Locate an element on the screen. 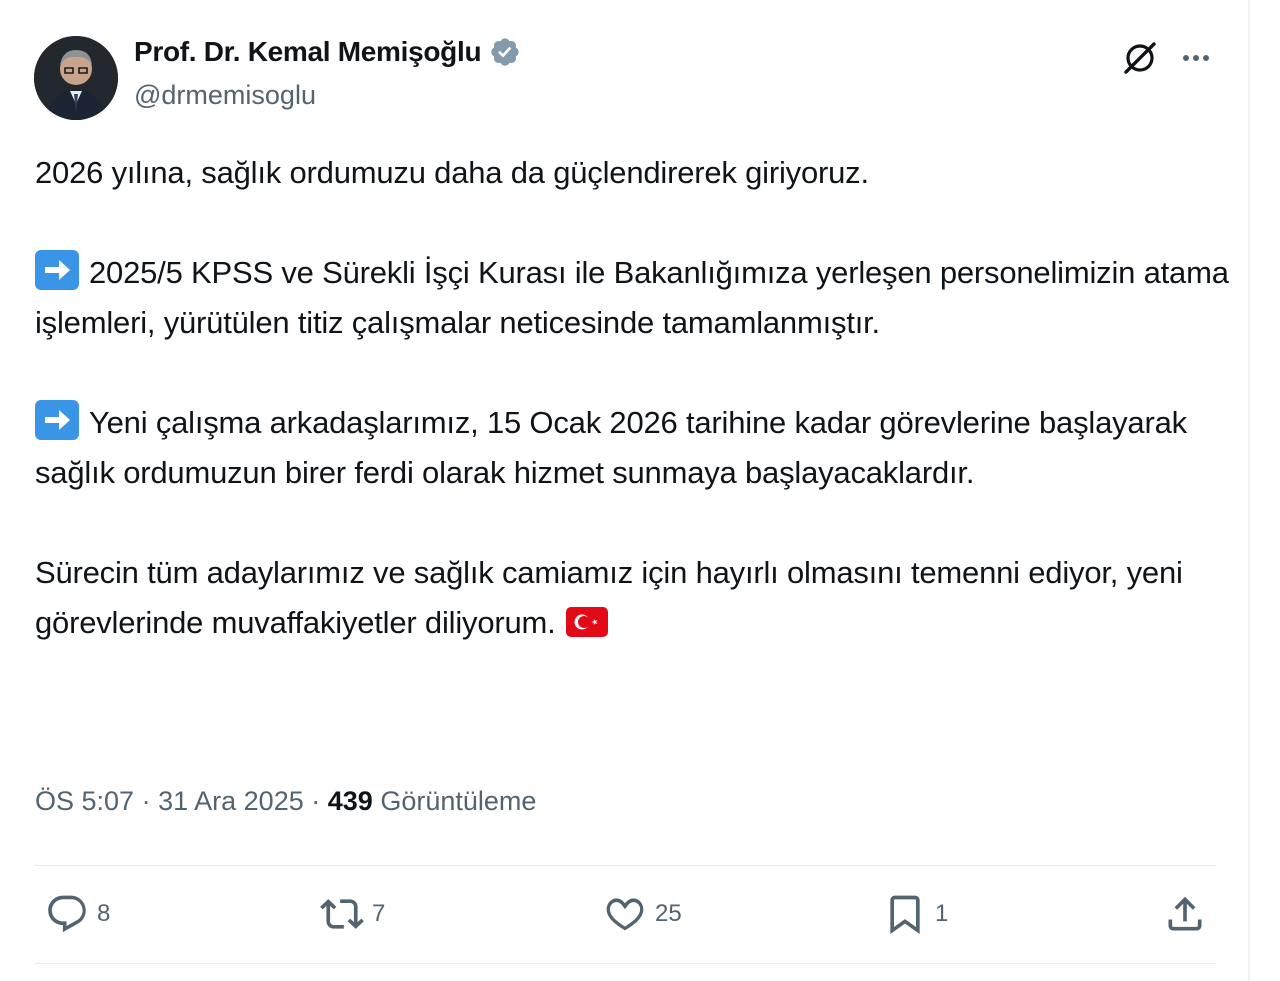 This screenshot has height=981, width=1280. views-label: Görüntüleme is located at coordinates (458, 801).